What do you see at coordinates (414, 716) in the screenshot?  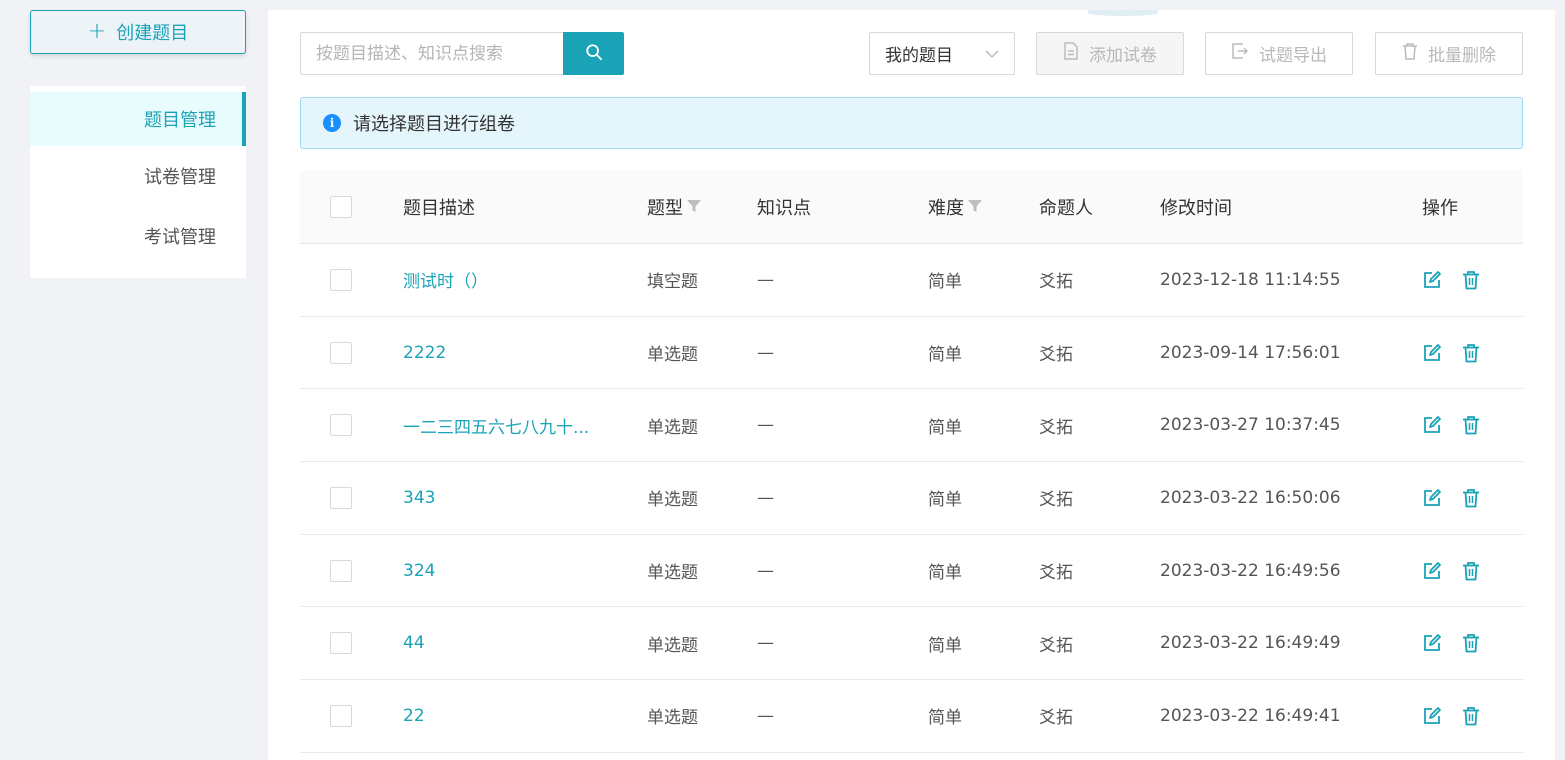 I see `question-description-link: 22` at bounding box center [414, 716].